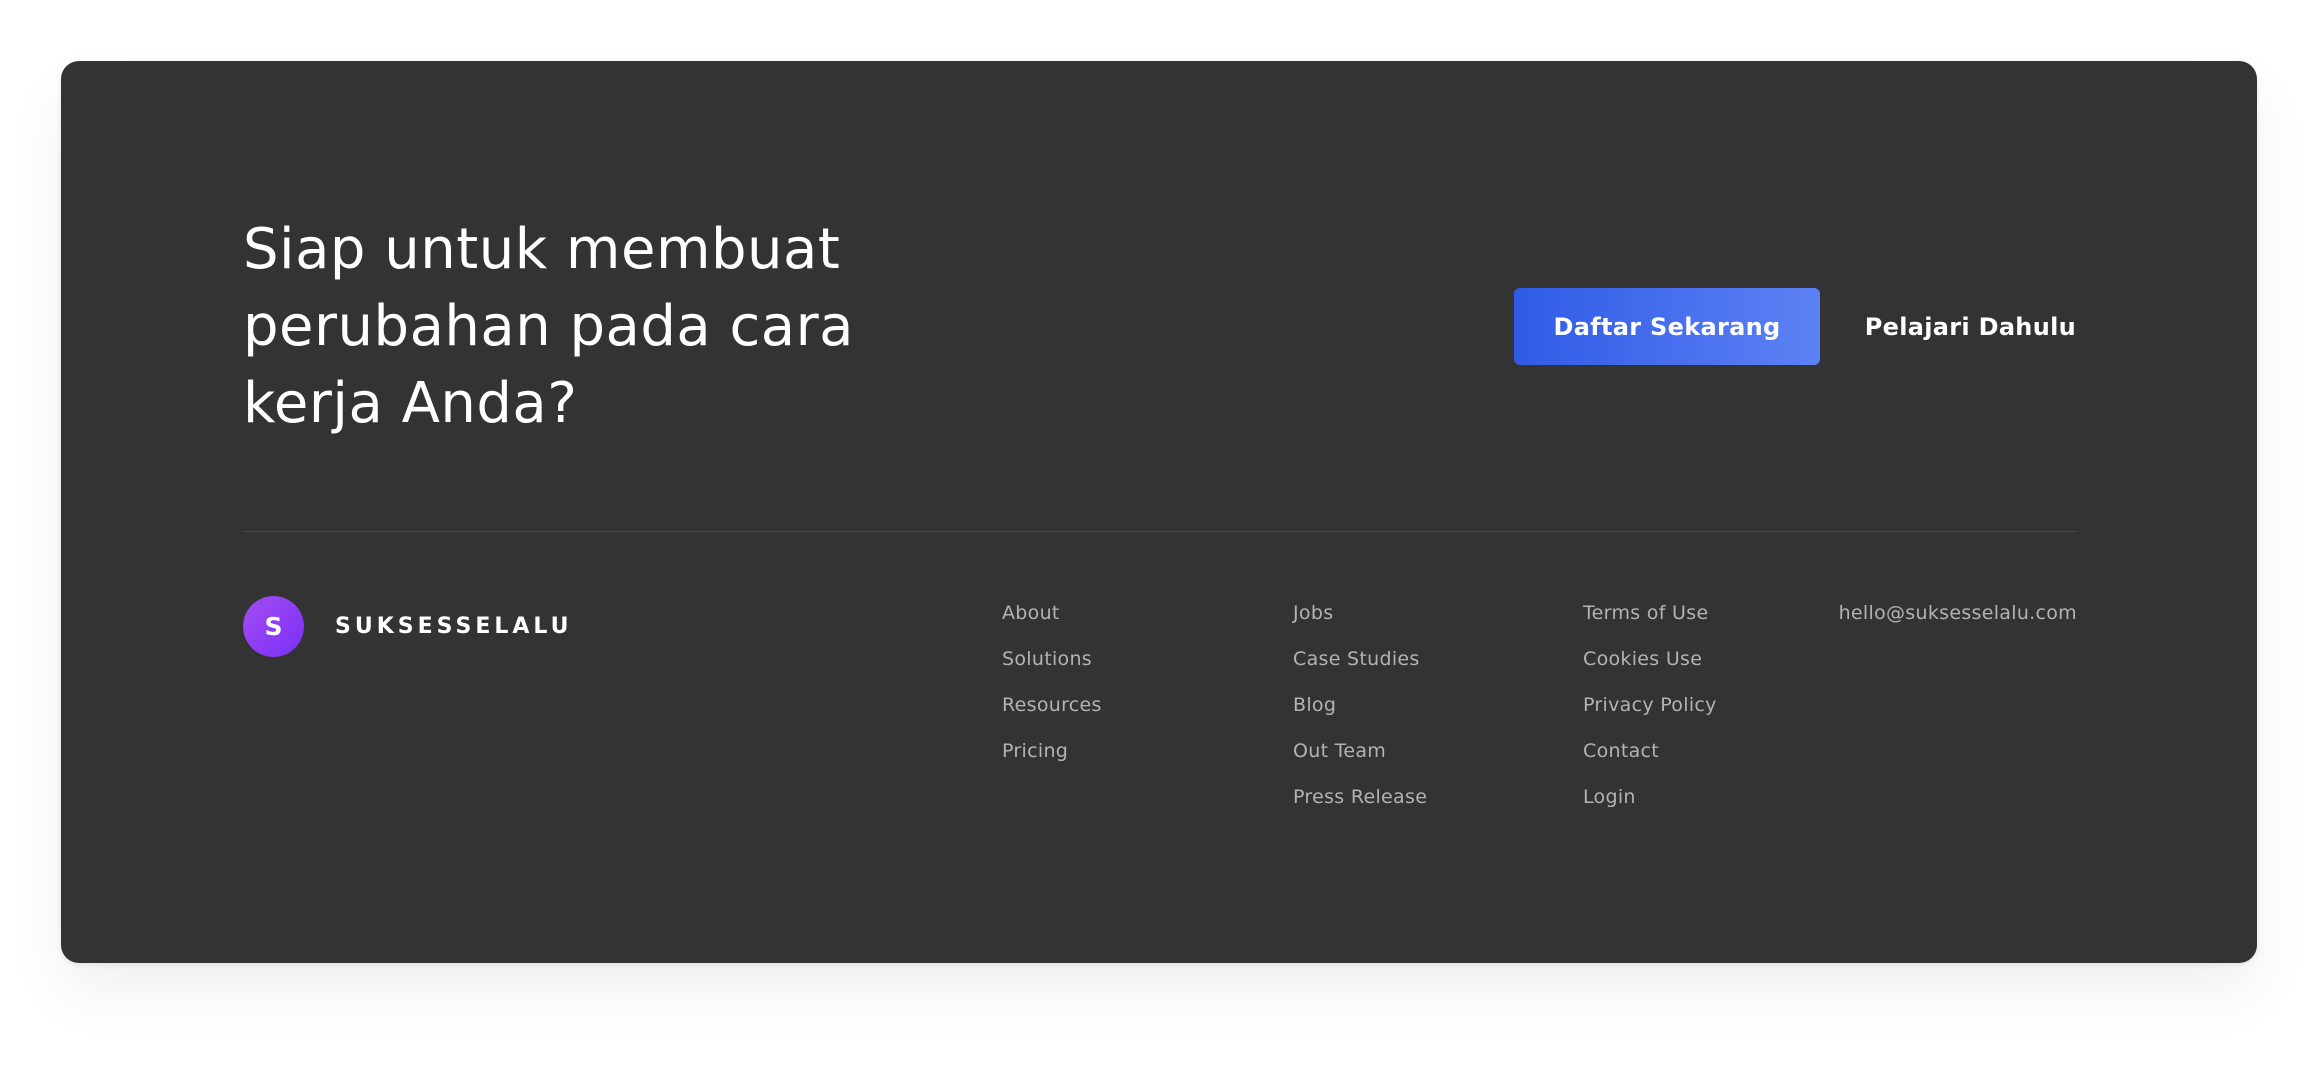  Describe the element at coordinates (1052, 668) in the screenshot. I see `footer-link-solutions: Solutions` at that location.